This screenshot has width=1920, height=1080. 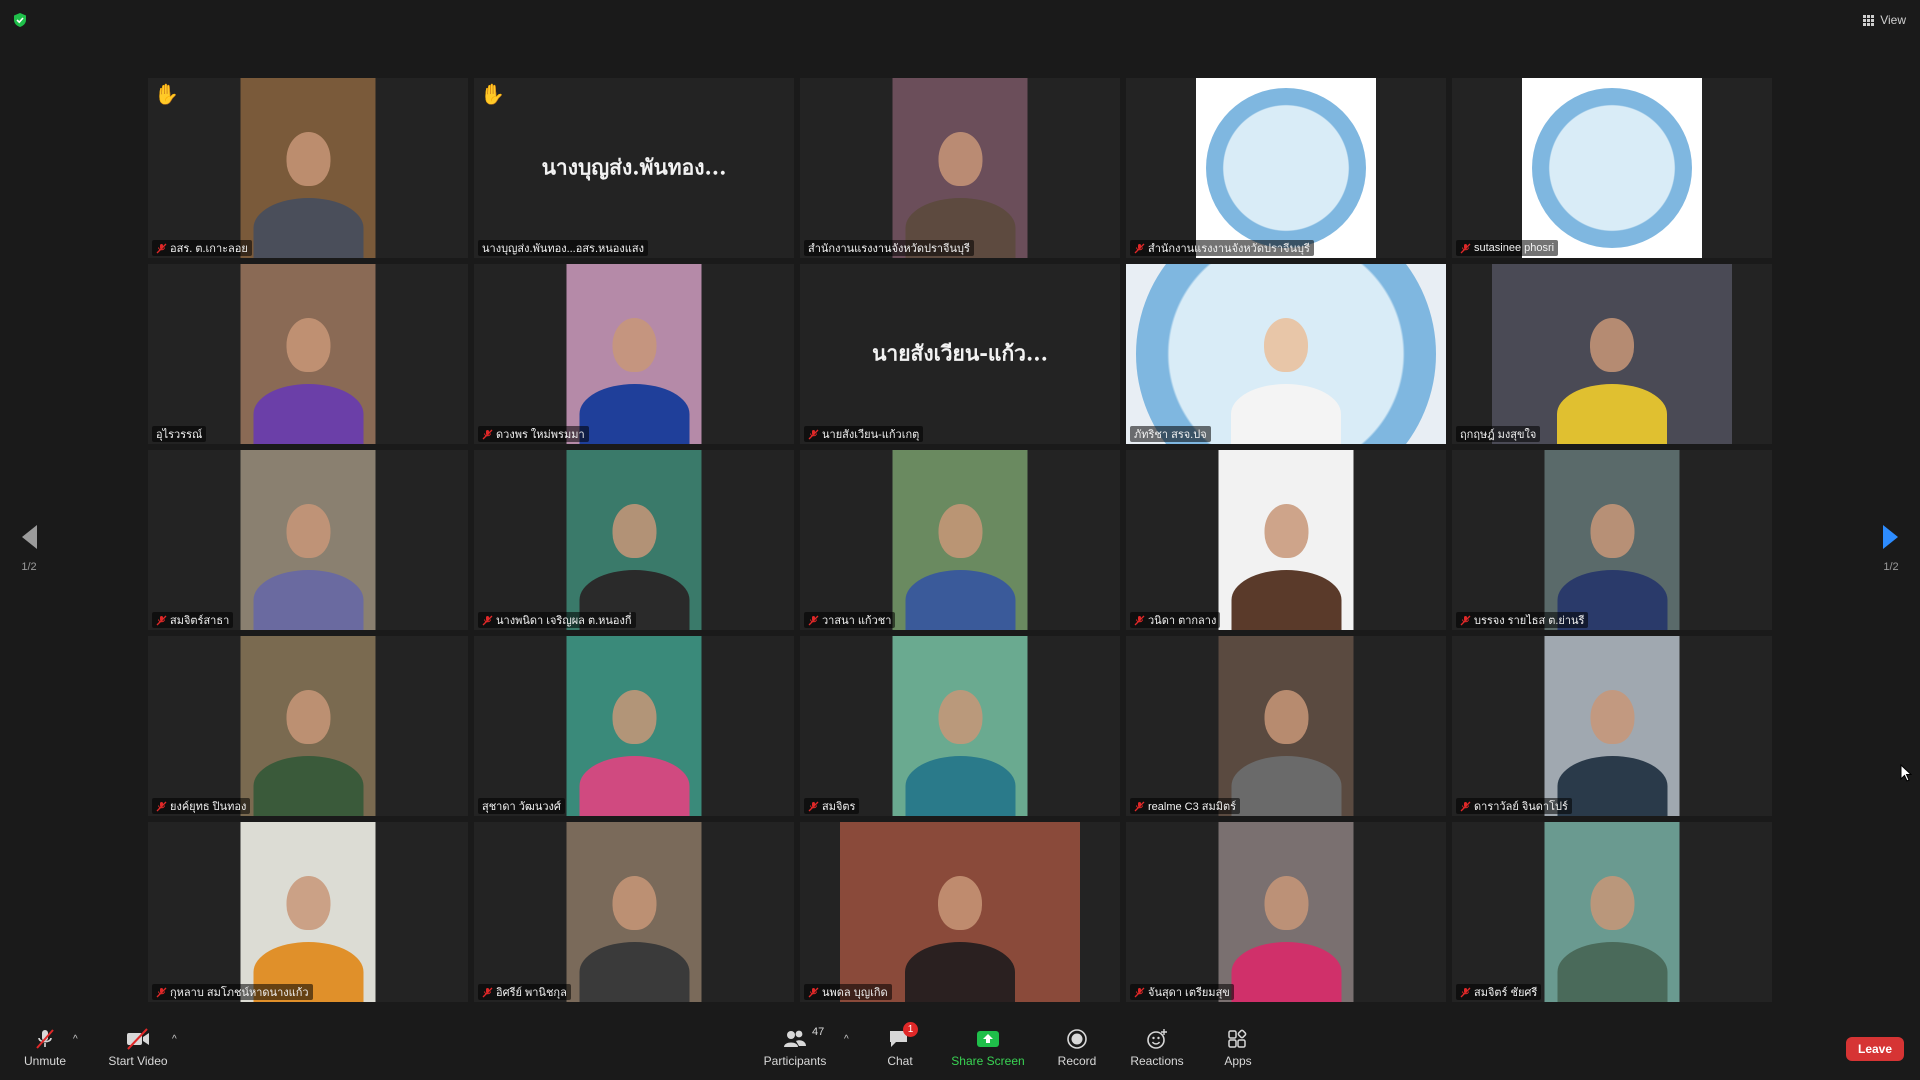 I want to click on participant-name-text: อุไรวรรณ์, so click(x=179, y=435).